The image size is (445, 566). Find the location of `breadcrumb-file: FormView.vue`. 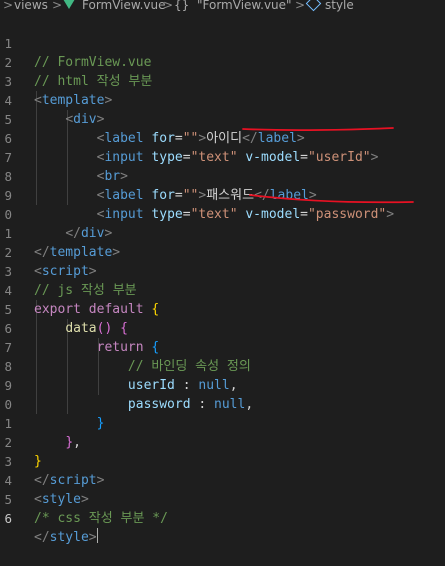

breadcrumb-file: FormView.vue is located at coordinates (124, 6).